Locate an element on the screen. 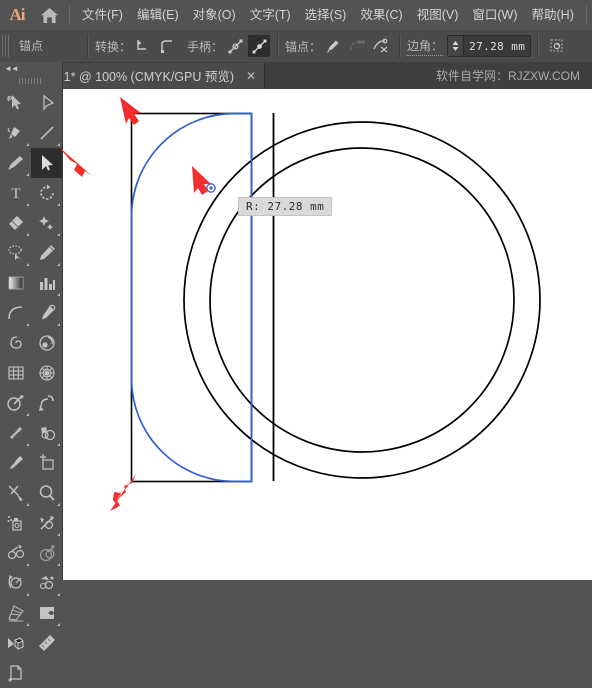 This screenshot has height=688, width=592. menu-select: 选择(S) is located at coordinates (326, 15).